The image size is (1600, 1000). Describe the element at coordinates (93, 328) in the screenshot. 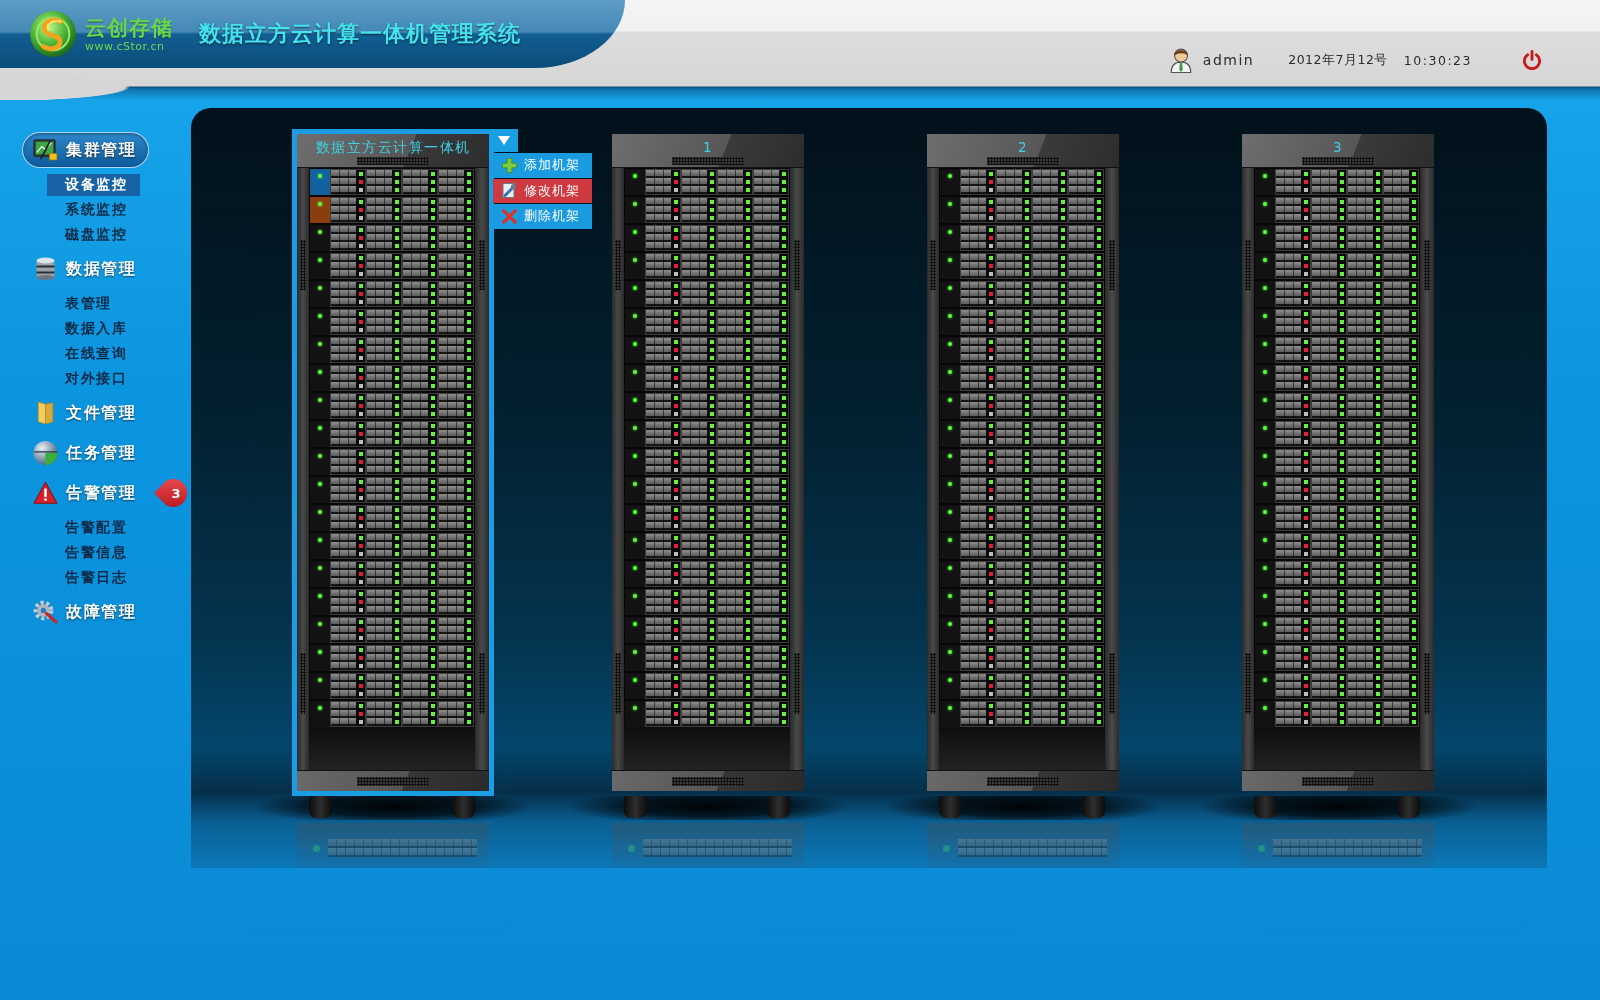

I see `nav-link: 数据入库` at that location.